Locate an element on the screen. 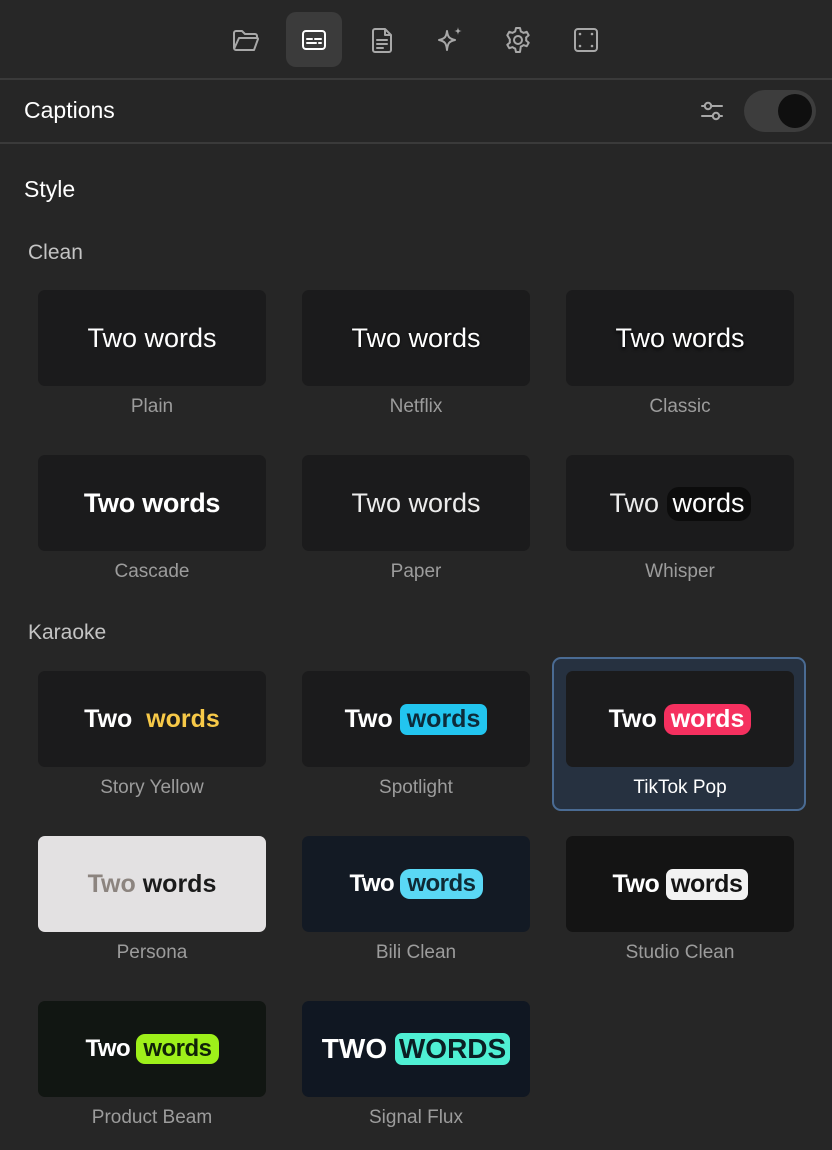  document-icon is located at coordinates (382, 40).